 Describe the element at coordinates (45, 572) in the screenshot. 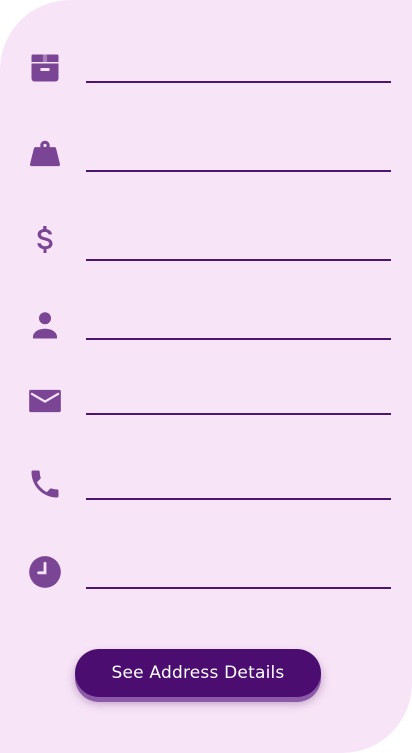

I see `clock-icon` at that location.